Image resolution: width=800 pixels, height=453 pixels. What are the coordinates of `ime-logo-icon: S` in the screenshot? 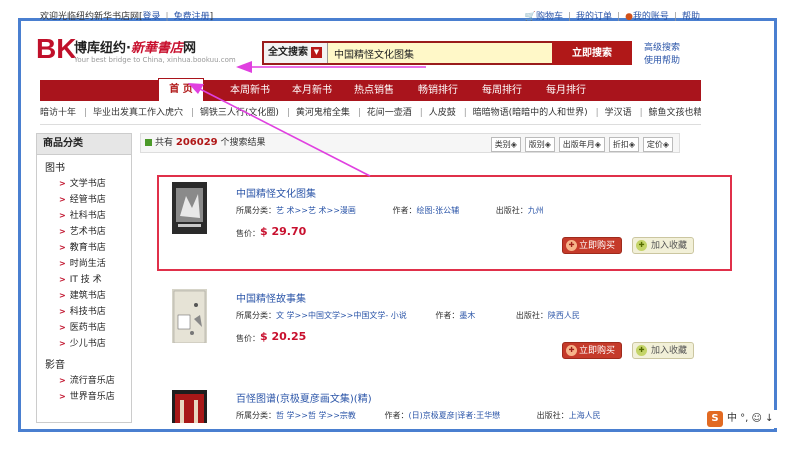 It's located at (715, 419).